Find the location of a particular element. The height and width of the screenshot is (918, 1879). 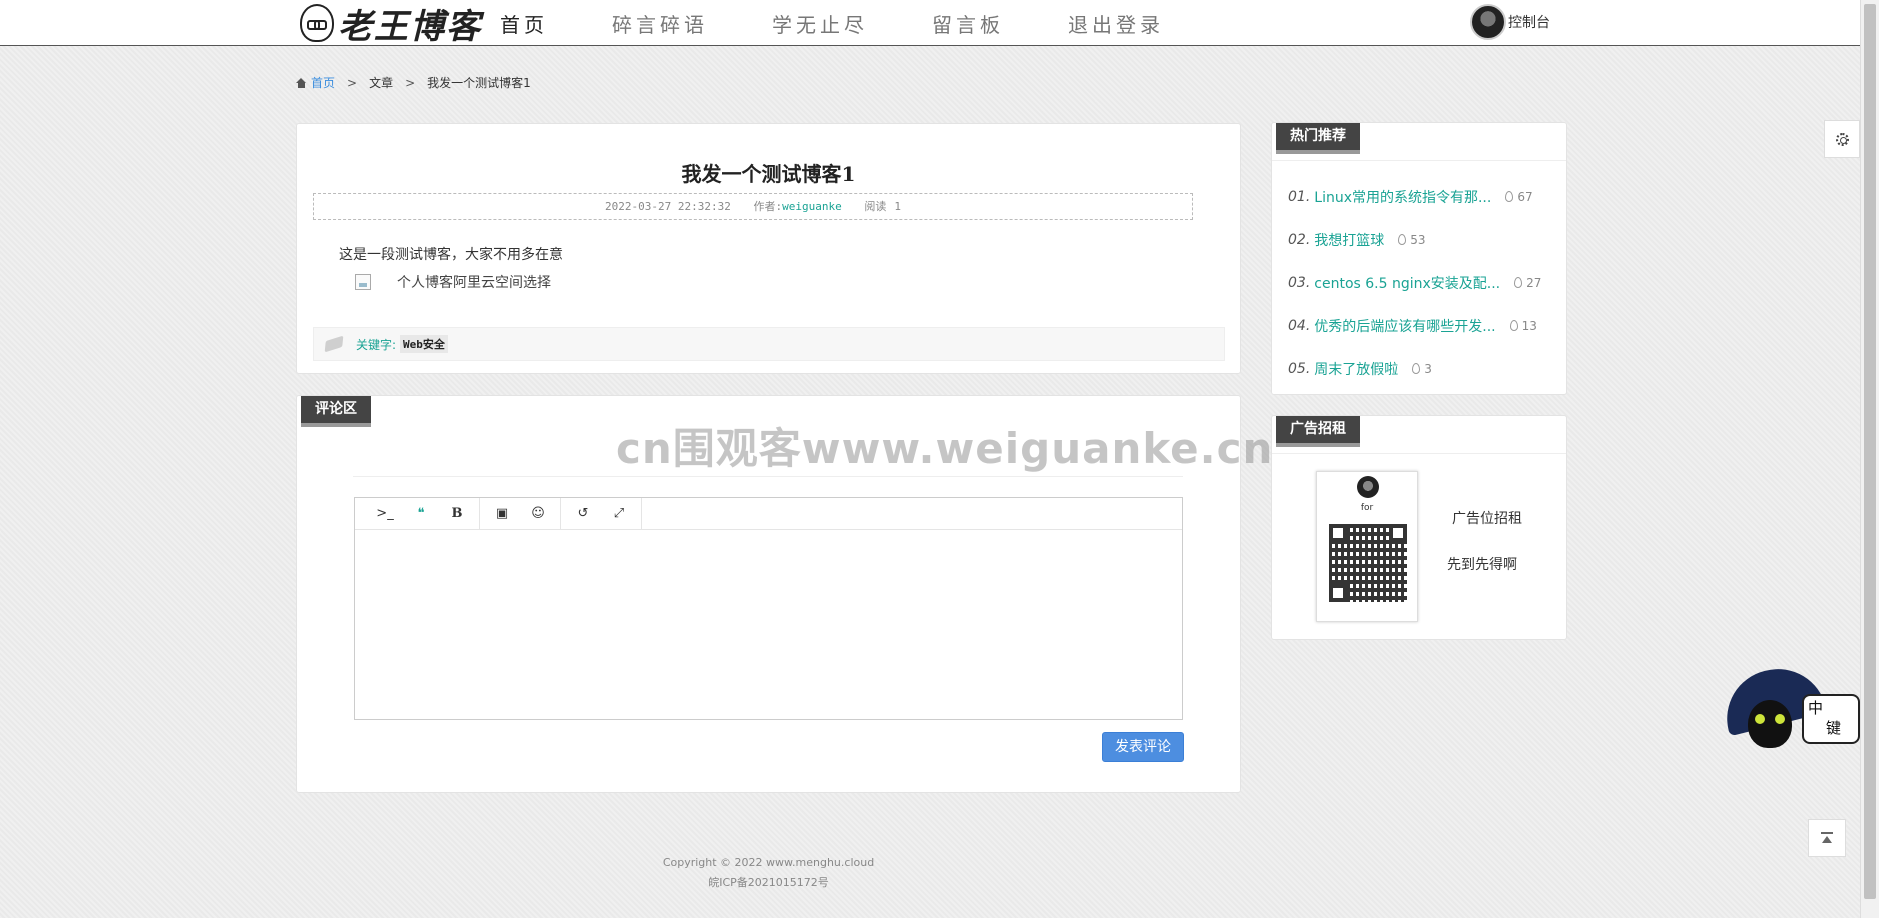

keyword-tag: Web安全 is located at coordinates (424, 344).